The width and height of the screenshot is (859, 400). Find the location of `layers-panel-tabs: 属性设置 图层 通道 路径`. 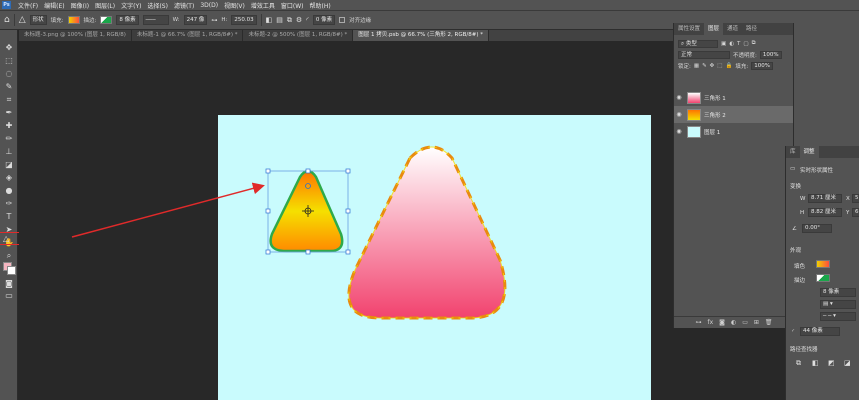

layers-panel-tabs: 属性设置 图层 通道 路径 is located at coordinates (733, 29).